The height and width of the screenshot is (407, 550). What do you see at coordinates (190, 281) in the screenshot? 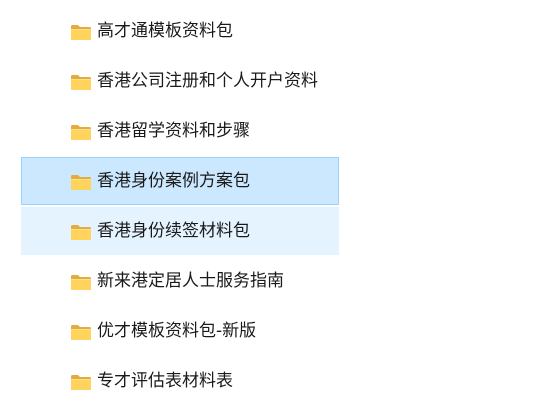
I see `folder-label: 新来港定居人士服务指南` at bounding box center [190, 281].